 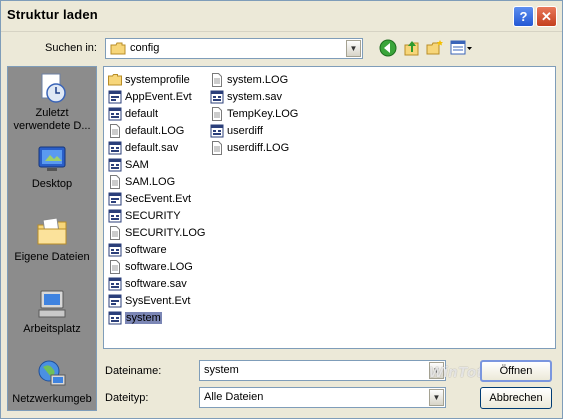 I want to click on file-item: system.sav, so click(x=254, y=96).